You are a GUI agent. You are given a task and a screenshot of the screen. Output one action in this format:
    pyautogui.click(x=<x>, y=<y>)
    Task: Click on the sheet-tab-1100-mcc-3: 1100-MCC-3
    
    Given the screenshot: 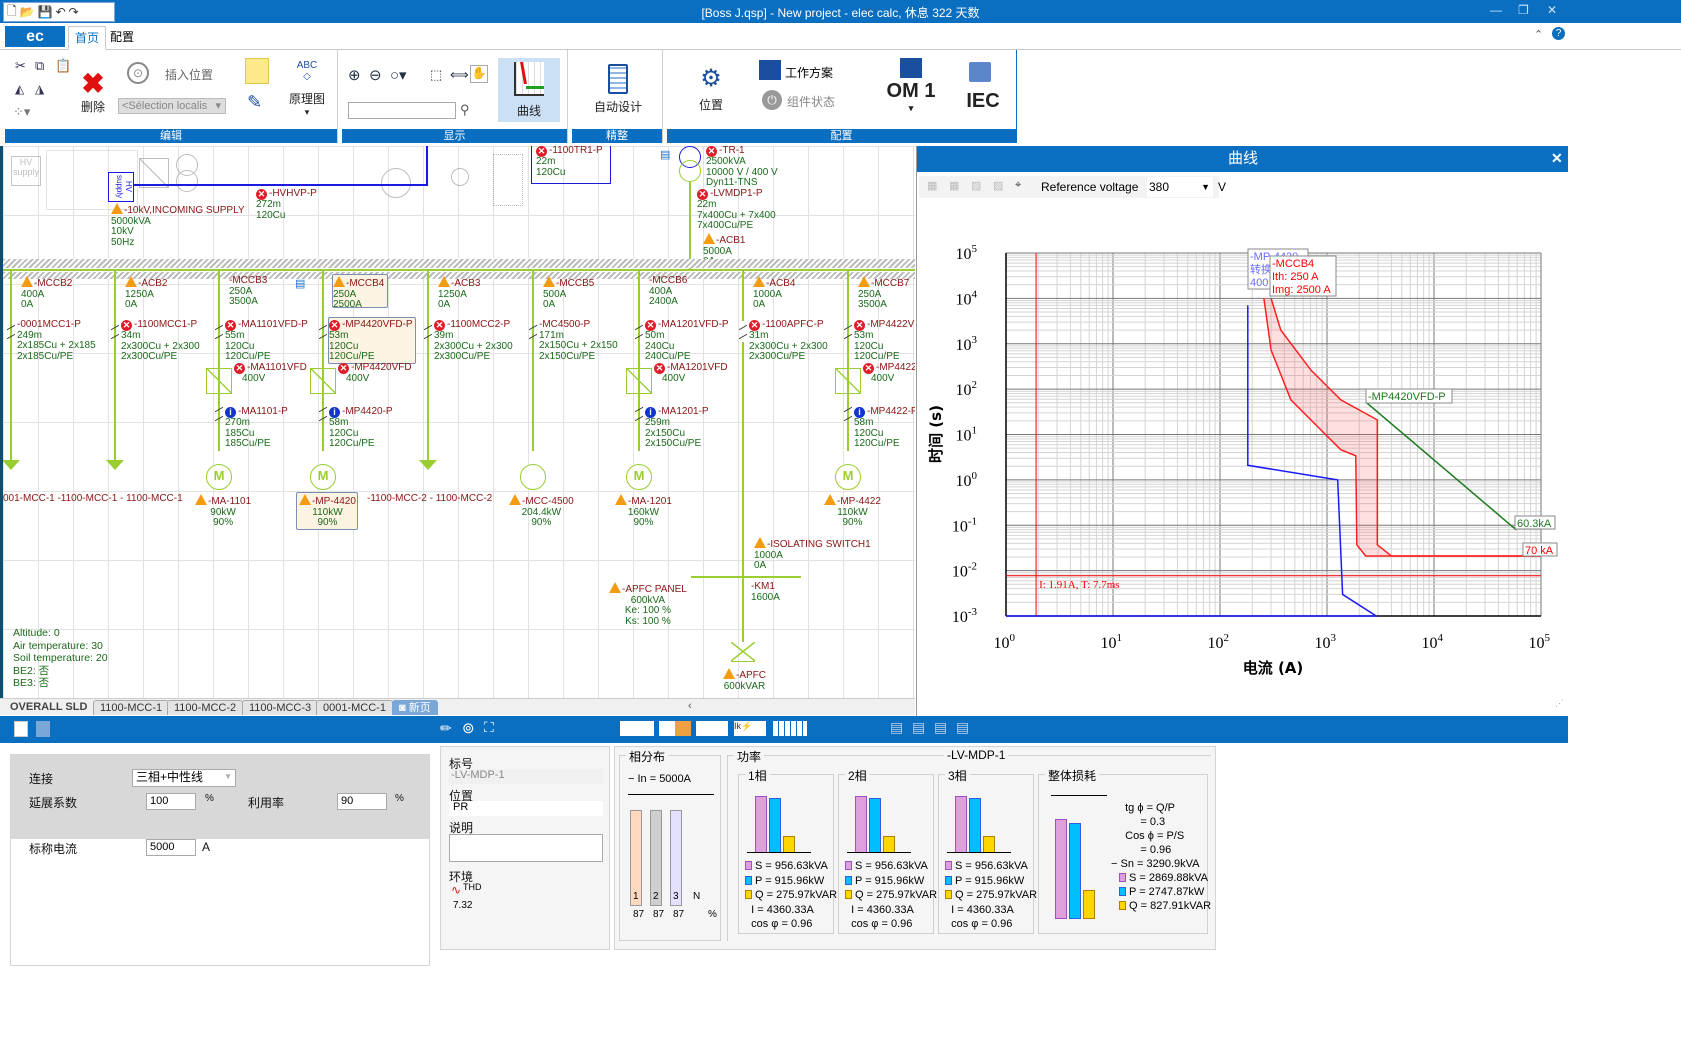 What is the action you would take?
    pyautogui.click(x=280, y=707)
    